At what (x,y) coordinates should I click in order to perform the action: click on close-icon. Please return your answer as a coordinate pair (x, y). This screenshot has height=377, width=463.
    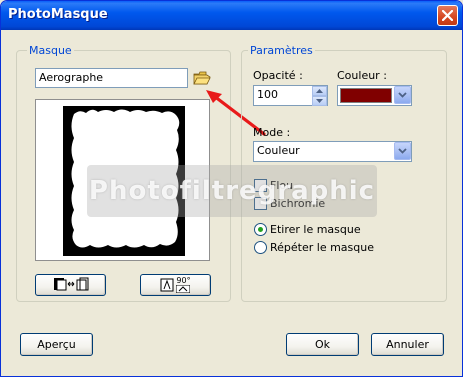
    Looking at the image, I should click on (447, 15).